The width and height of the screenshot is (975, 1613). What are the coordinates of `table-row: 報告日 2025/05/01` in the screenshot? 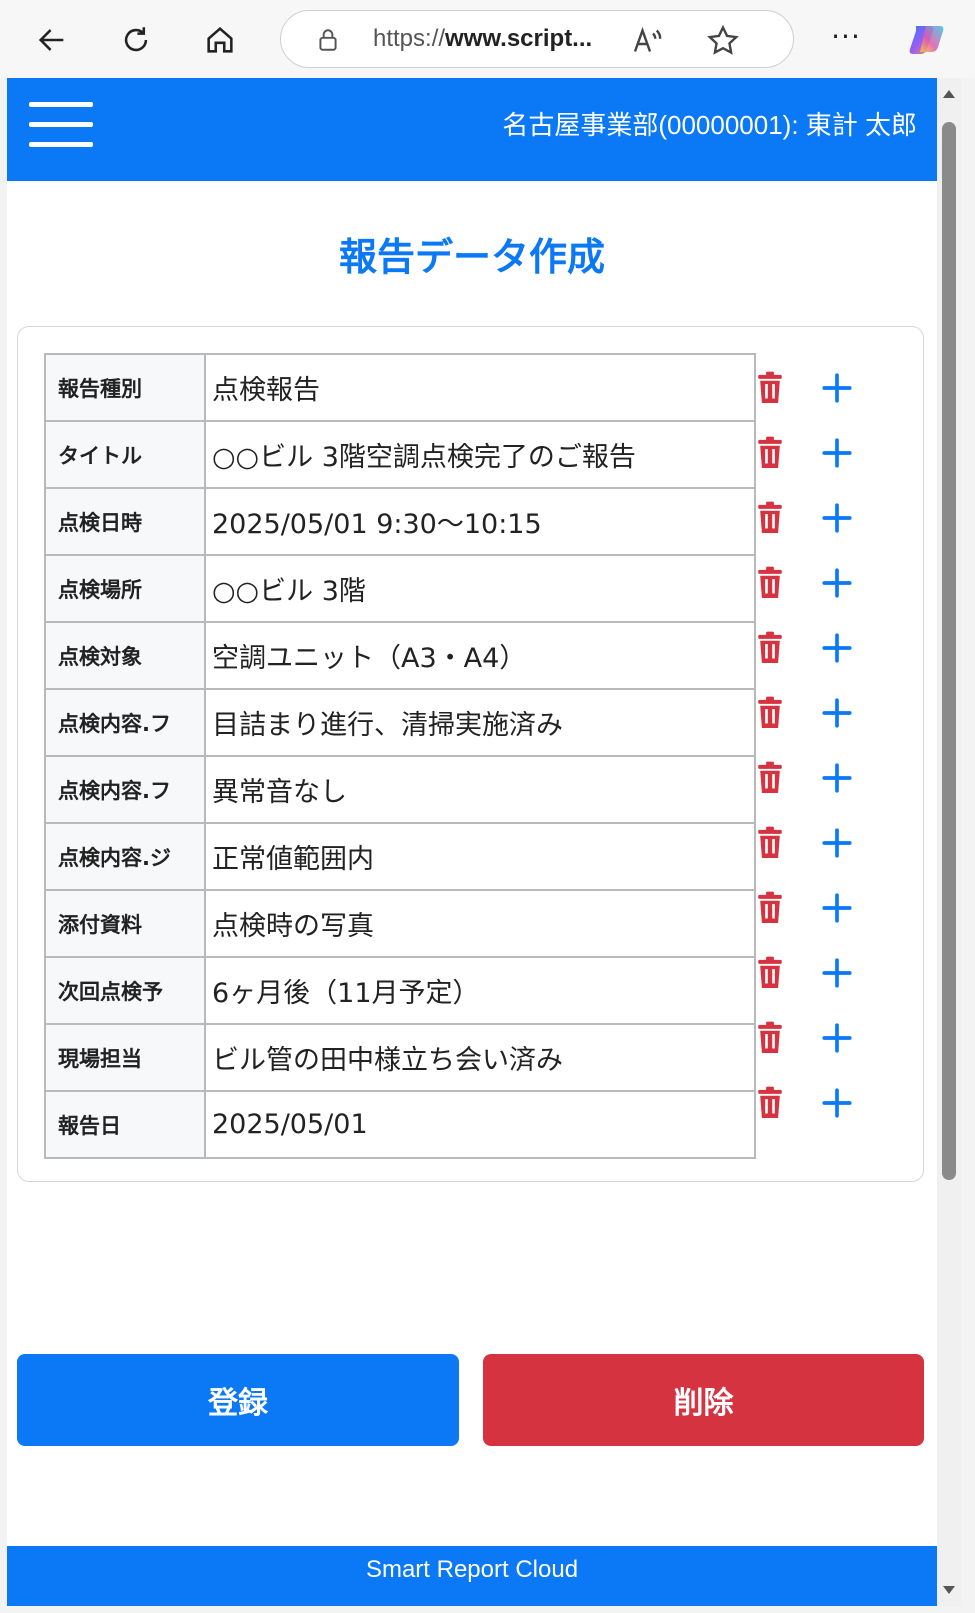 It's located at (400, 1124).